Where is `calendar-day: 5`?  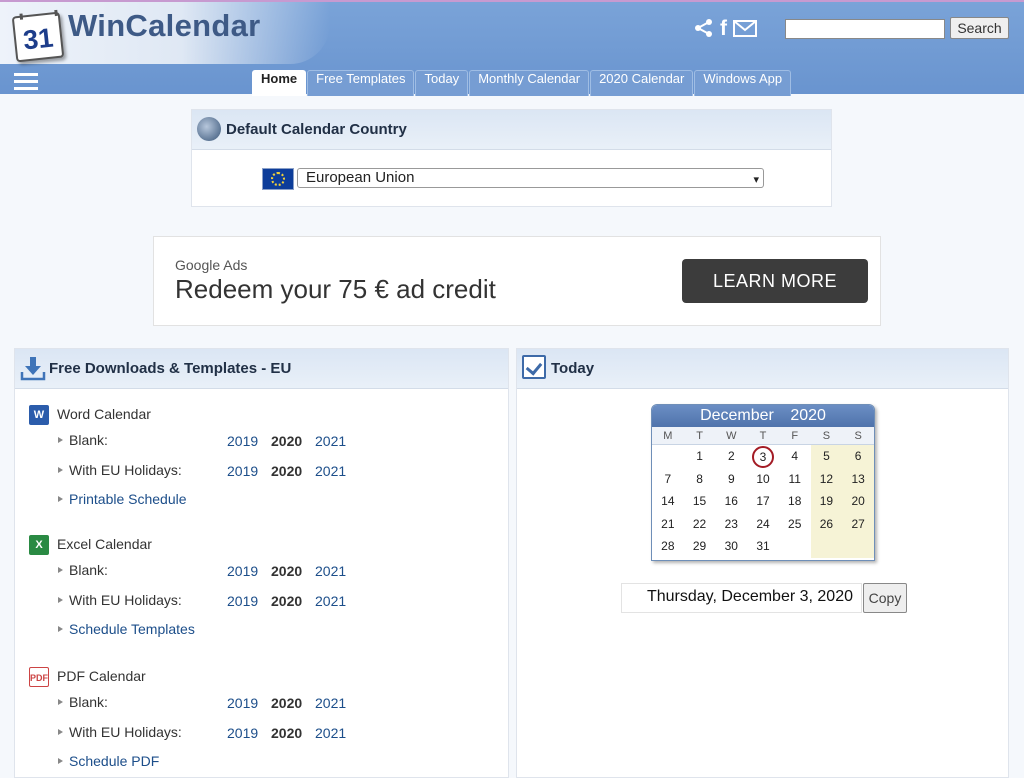 calendar-day: 5 is located at coordinates (826, 456).